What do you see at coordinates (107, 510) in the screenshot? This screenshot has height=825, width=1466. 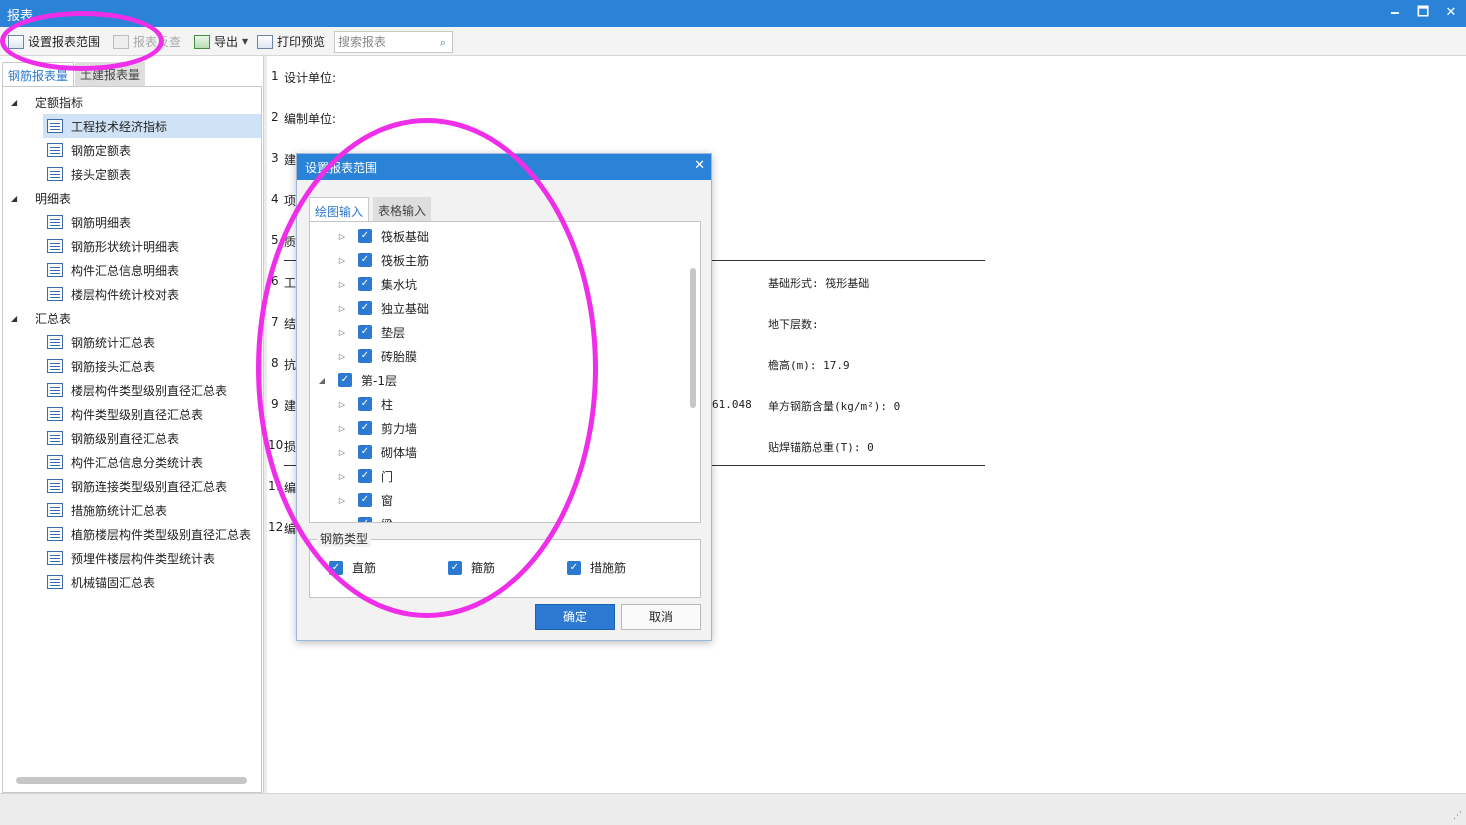 I see `tree-item: 措施筋统计汇总表` at bounding box center [107, 510].